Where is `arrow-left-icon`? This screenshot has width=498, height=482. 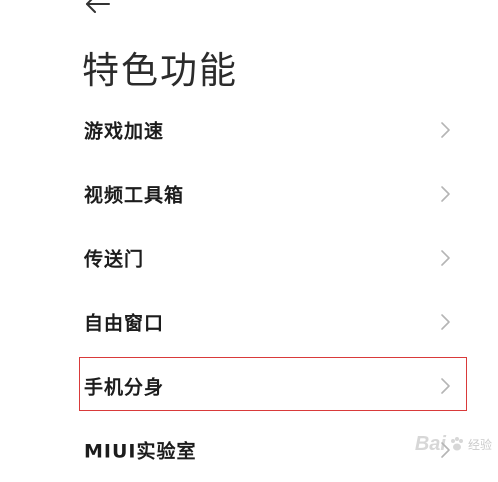
arrow-left-icon is located at coordinates (98, 6).